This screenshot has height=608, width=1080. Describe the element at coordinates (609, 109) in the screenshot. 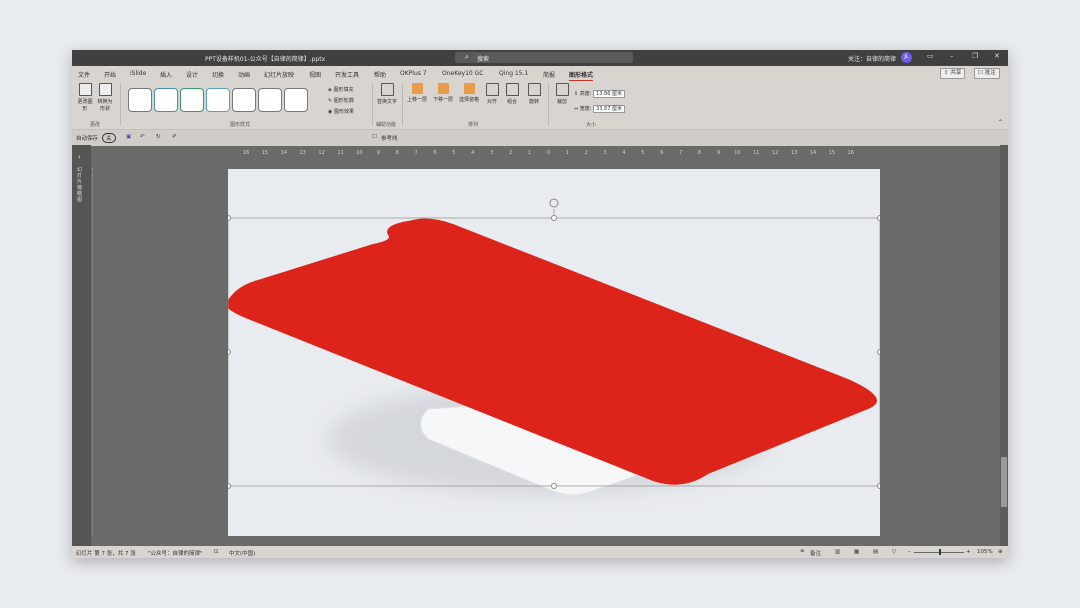

I see `width-input: 33.87 厘米` at that location.